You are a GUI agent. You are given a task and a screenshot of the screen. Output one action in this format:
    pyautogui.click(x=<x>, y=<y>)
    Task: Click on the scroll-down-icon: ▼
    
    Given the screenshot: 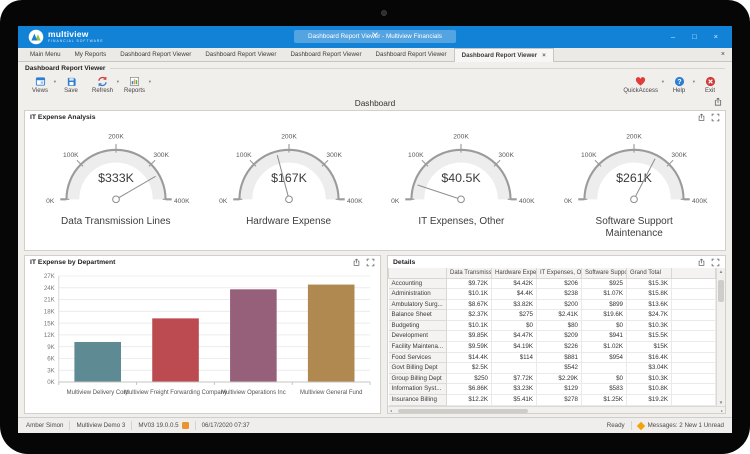 What is the action you would take?
    pyautogui.click(x=721, y=402)
    